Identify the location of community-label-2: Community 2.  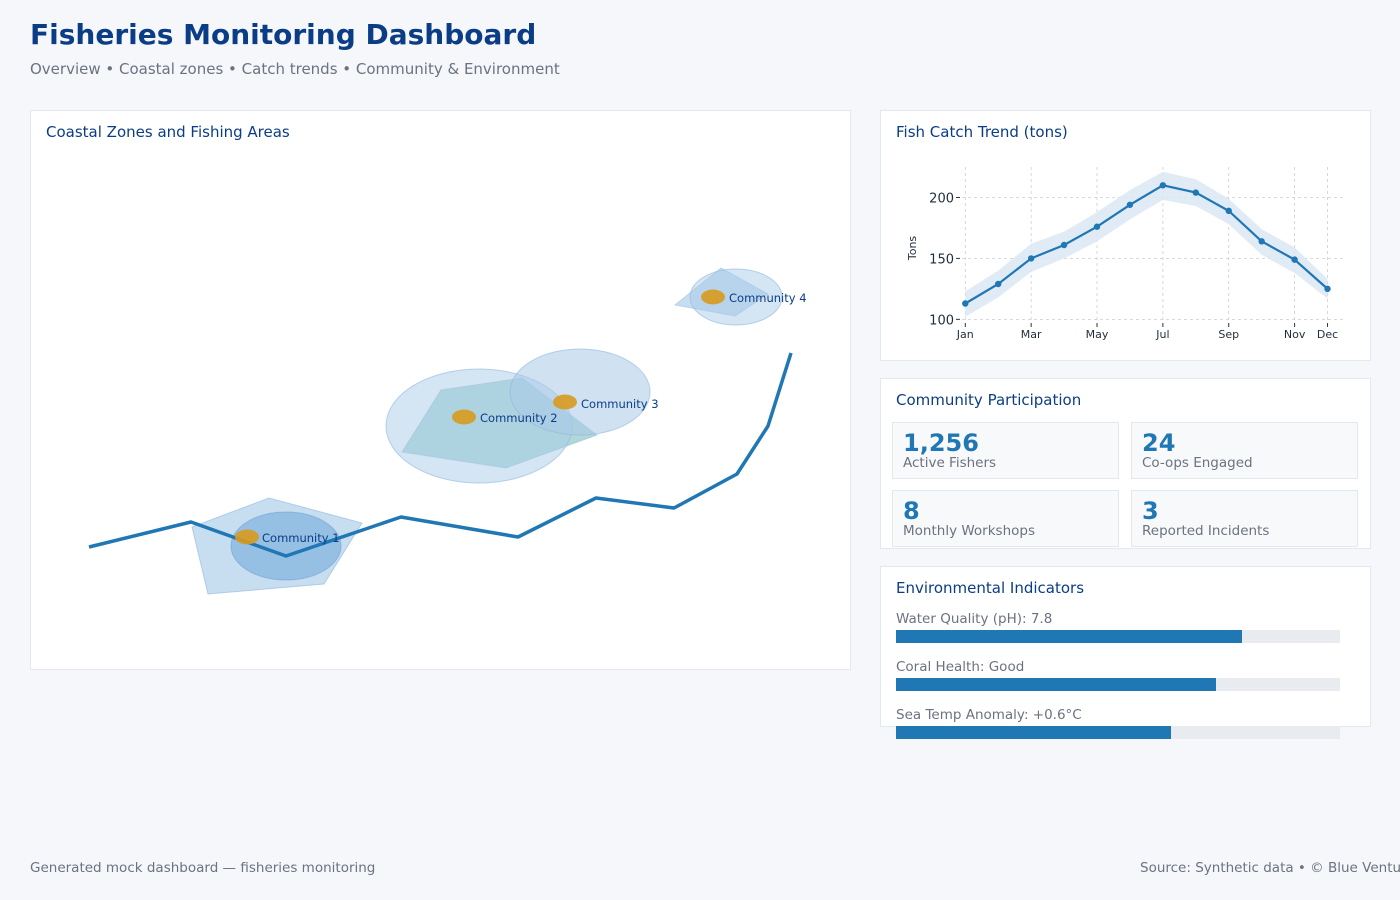
(519, 418).